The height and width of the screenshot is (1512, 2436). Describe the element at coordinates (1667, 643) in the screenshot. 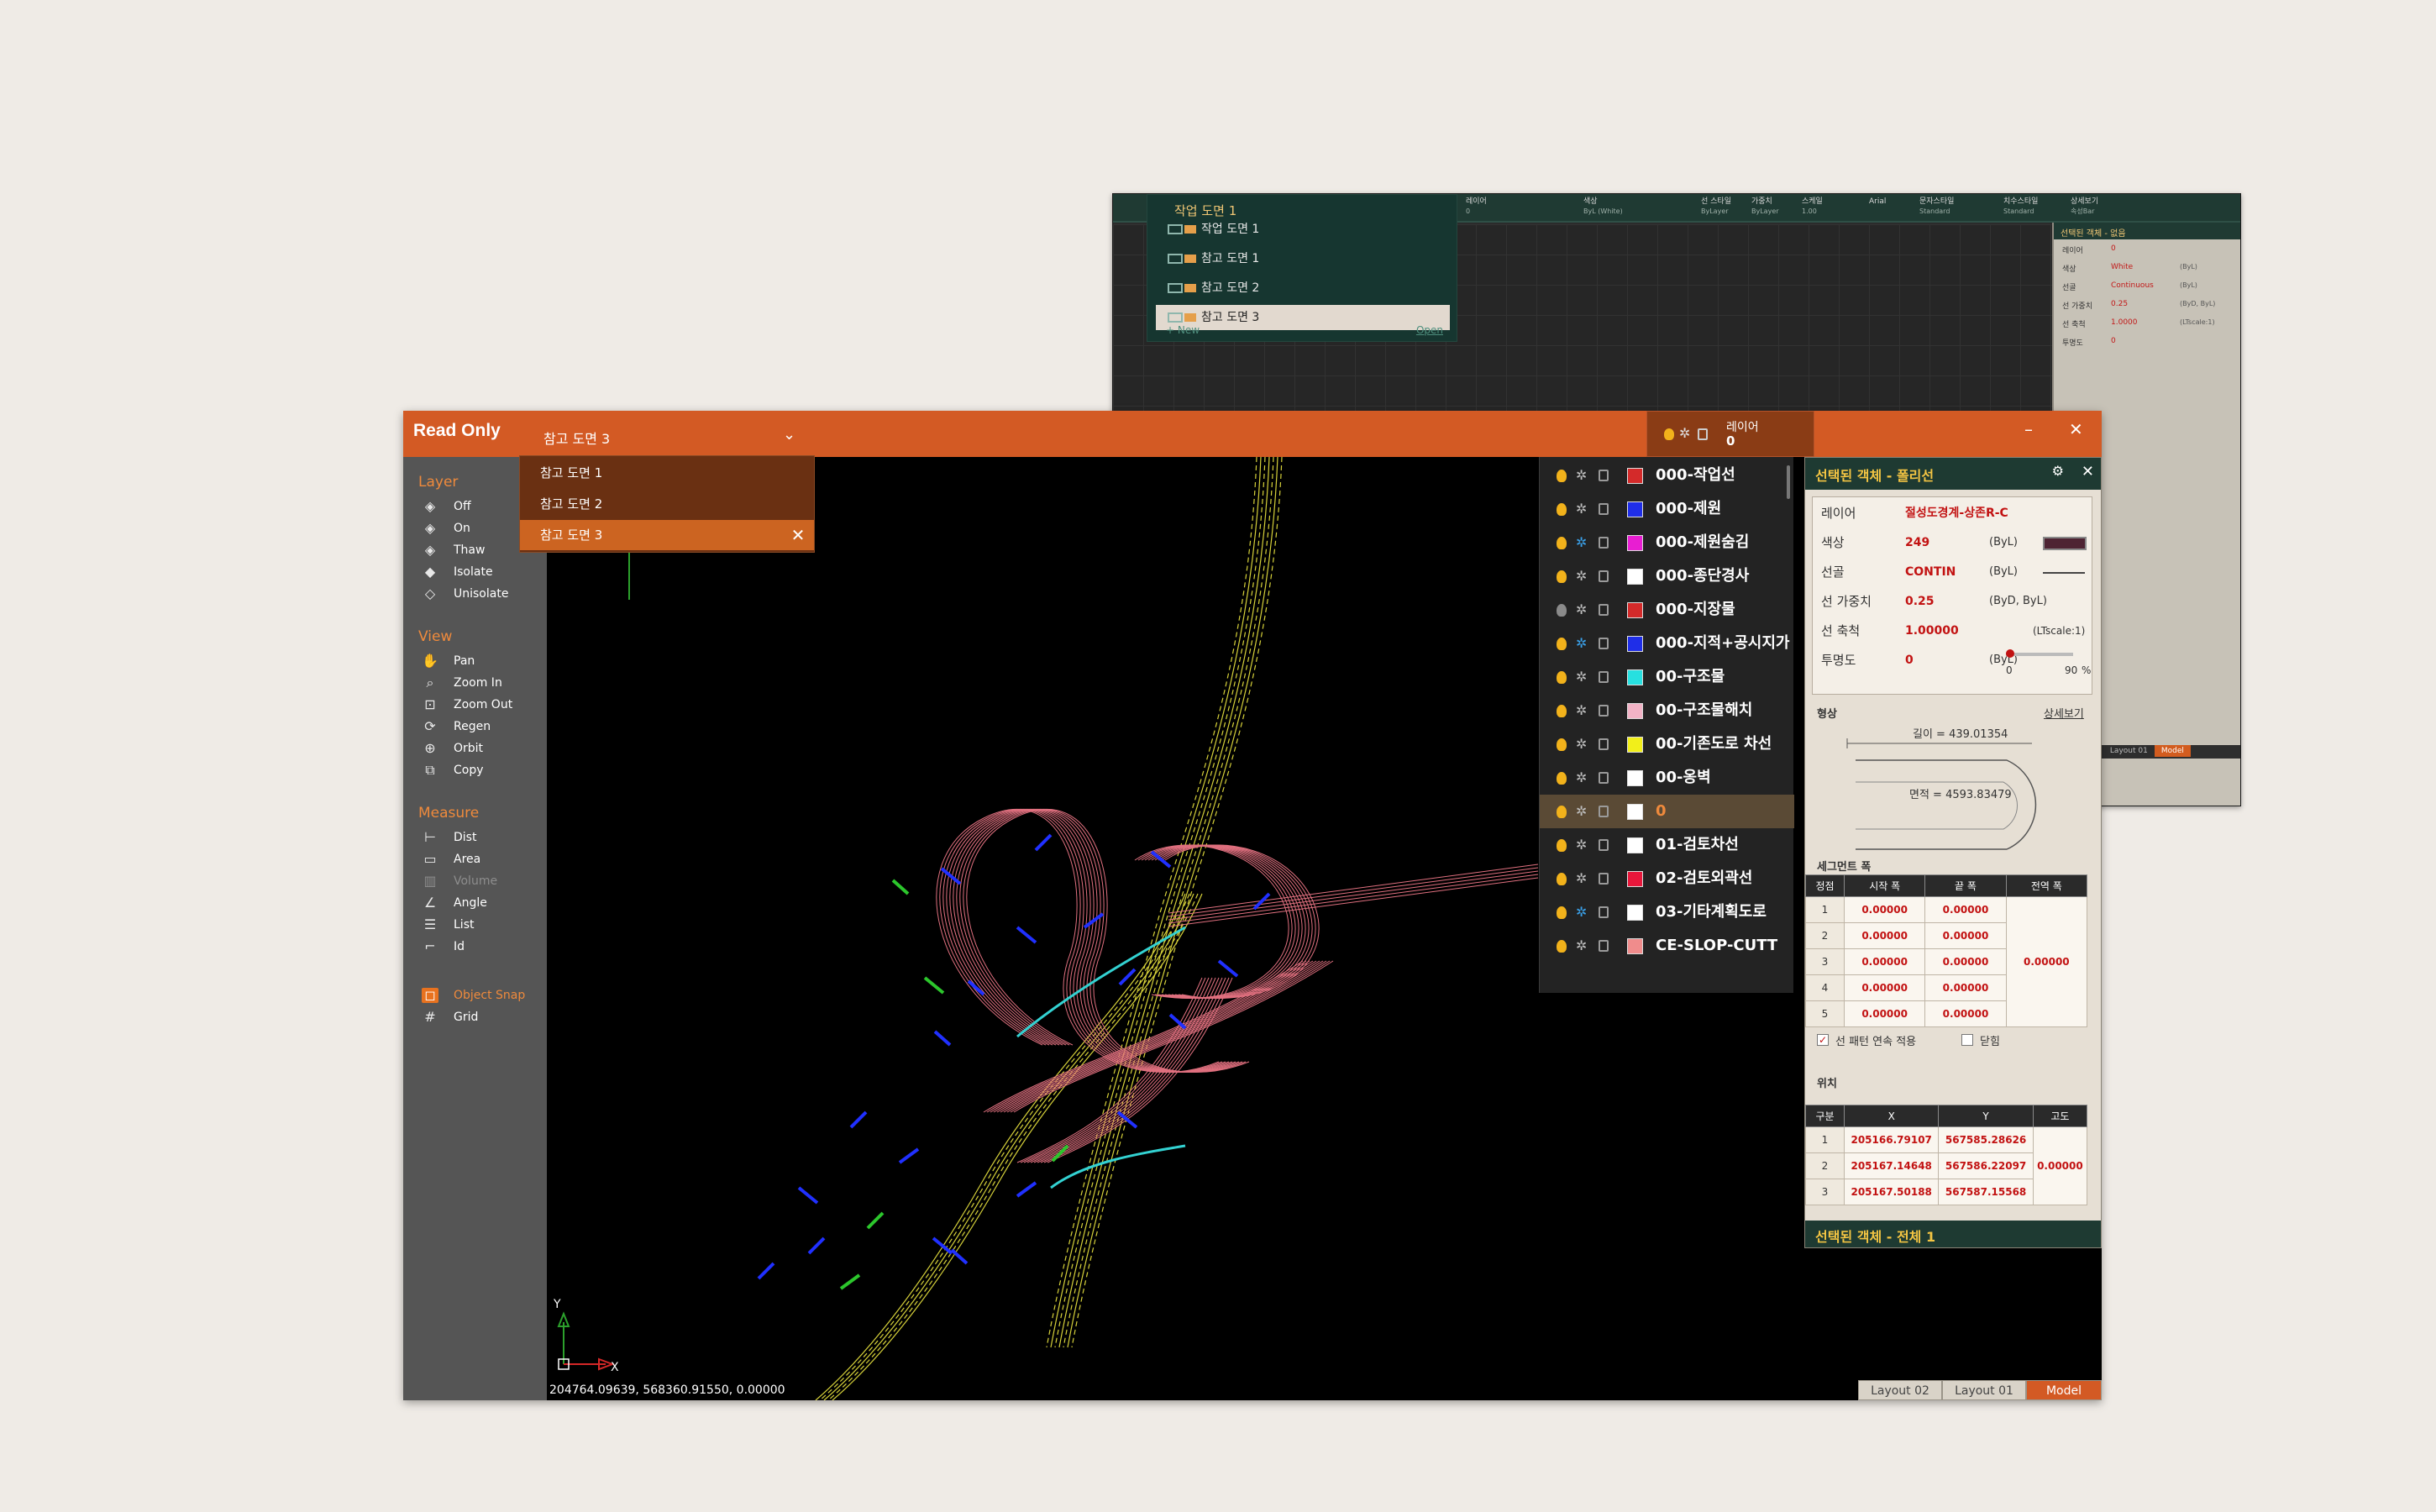

I see `layer-row: ✲ 000-지적+공시지가` at that location.